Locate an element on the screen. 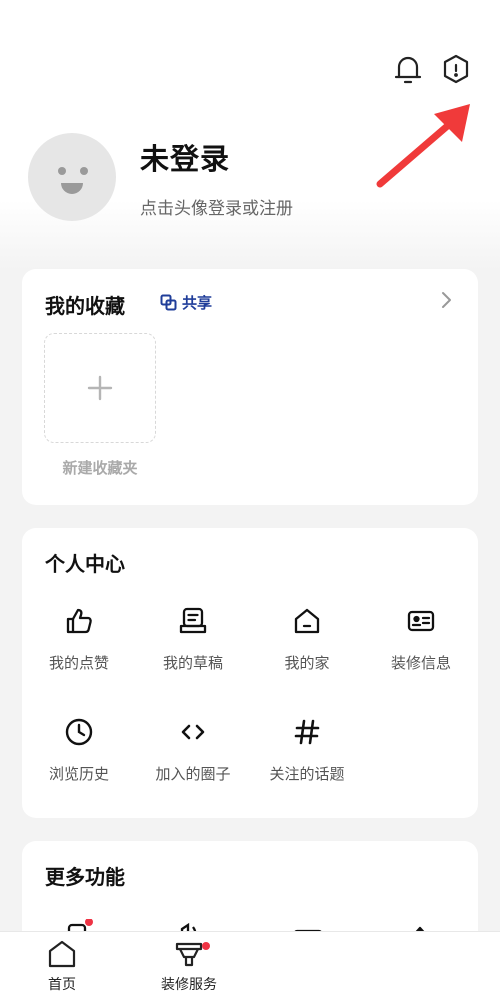 The image size is (500, 1000). service-tab-icon is located at coordinates (189, 954).